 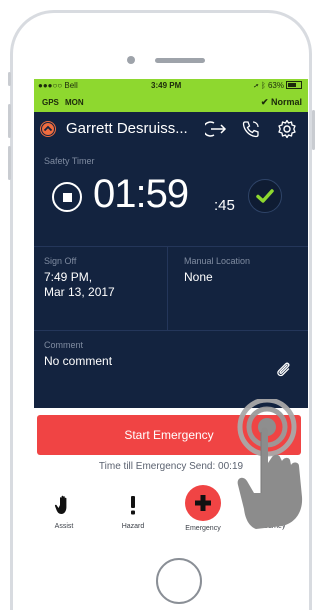 I want to click on tap-gesture-overlay, so click(x=269, y=473).